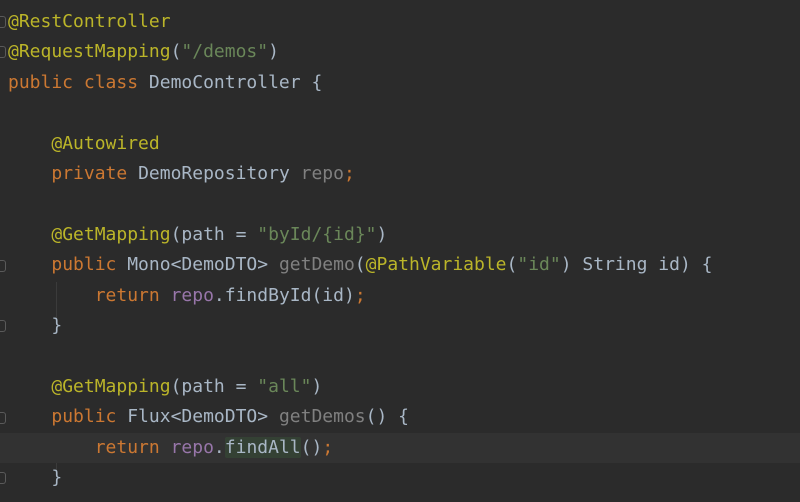  What do you see at coordinates (284, 295) in the screenshot?
I see `code-token: .findById(id)` at bounding box center [284, 295].